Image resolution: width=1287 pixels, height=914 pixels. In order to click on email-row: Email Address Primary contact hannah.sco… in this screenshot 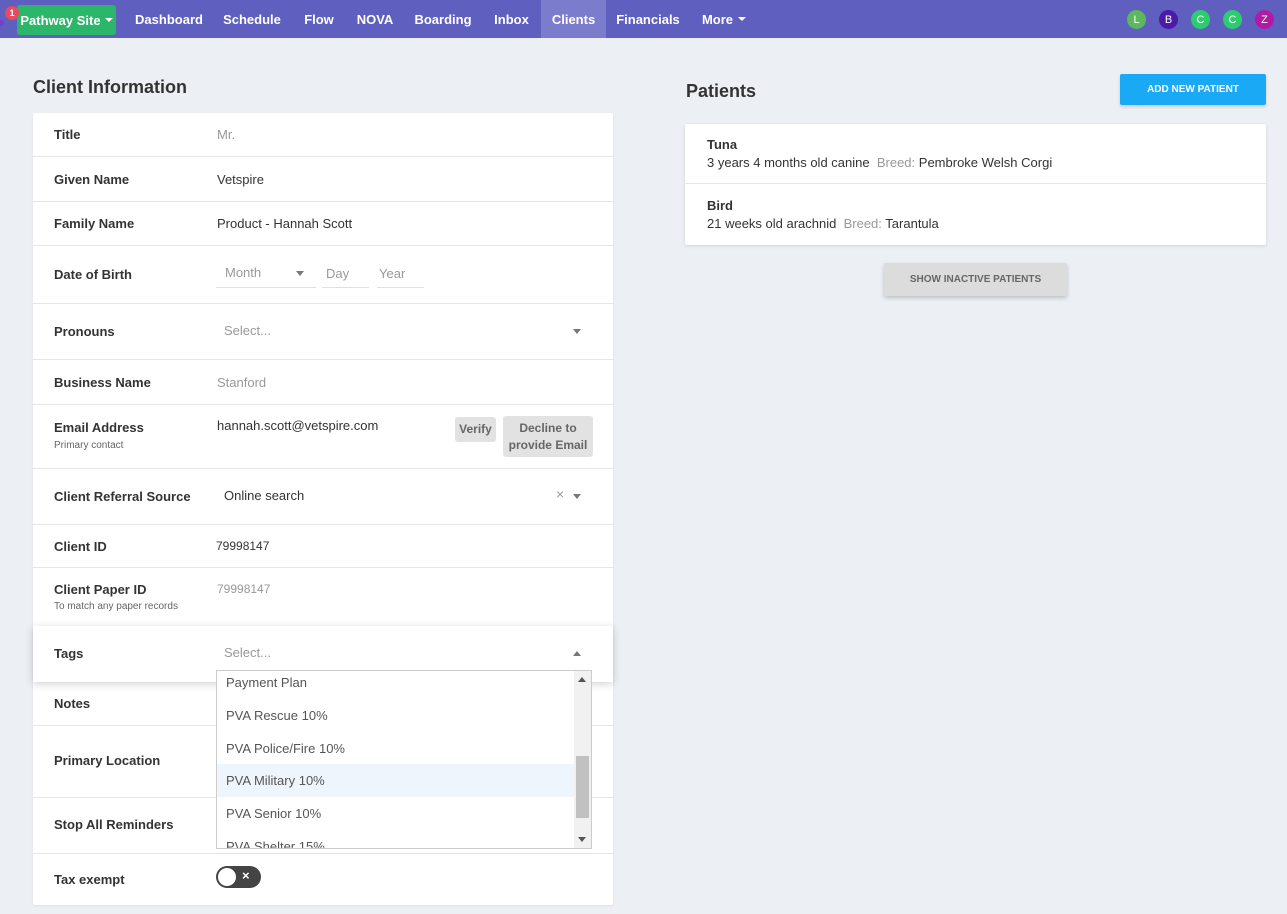, I will do `click(323, 437)`.